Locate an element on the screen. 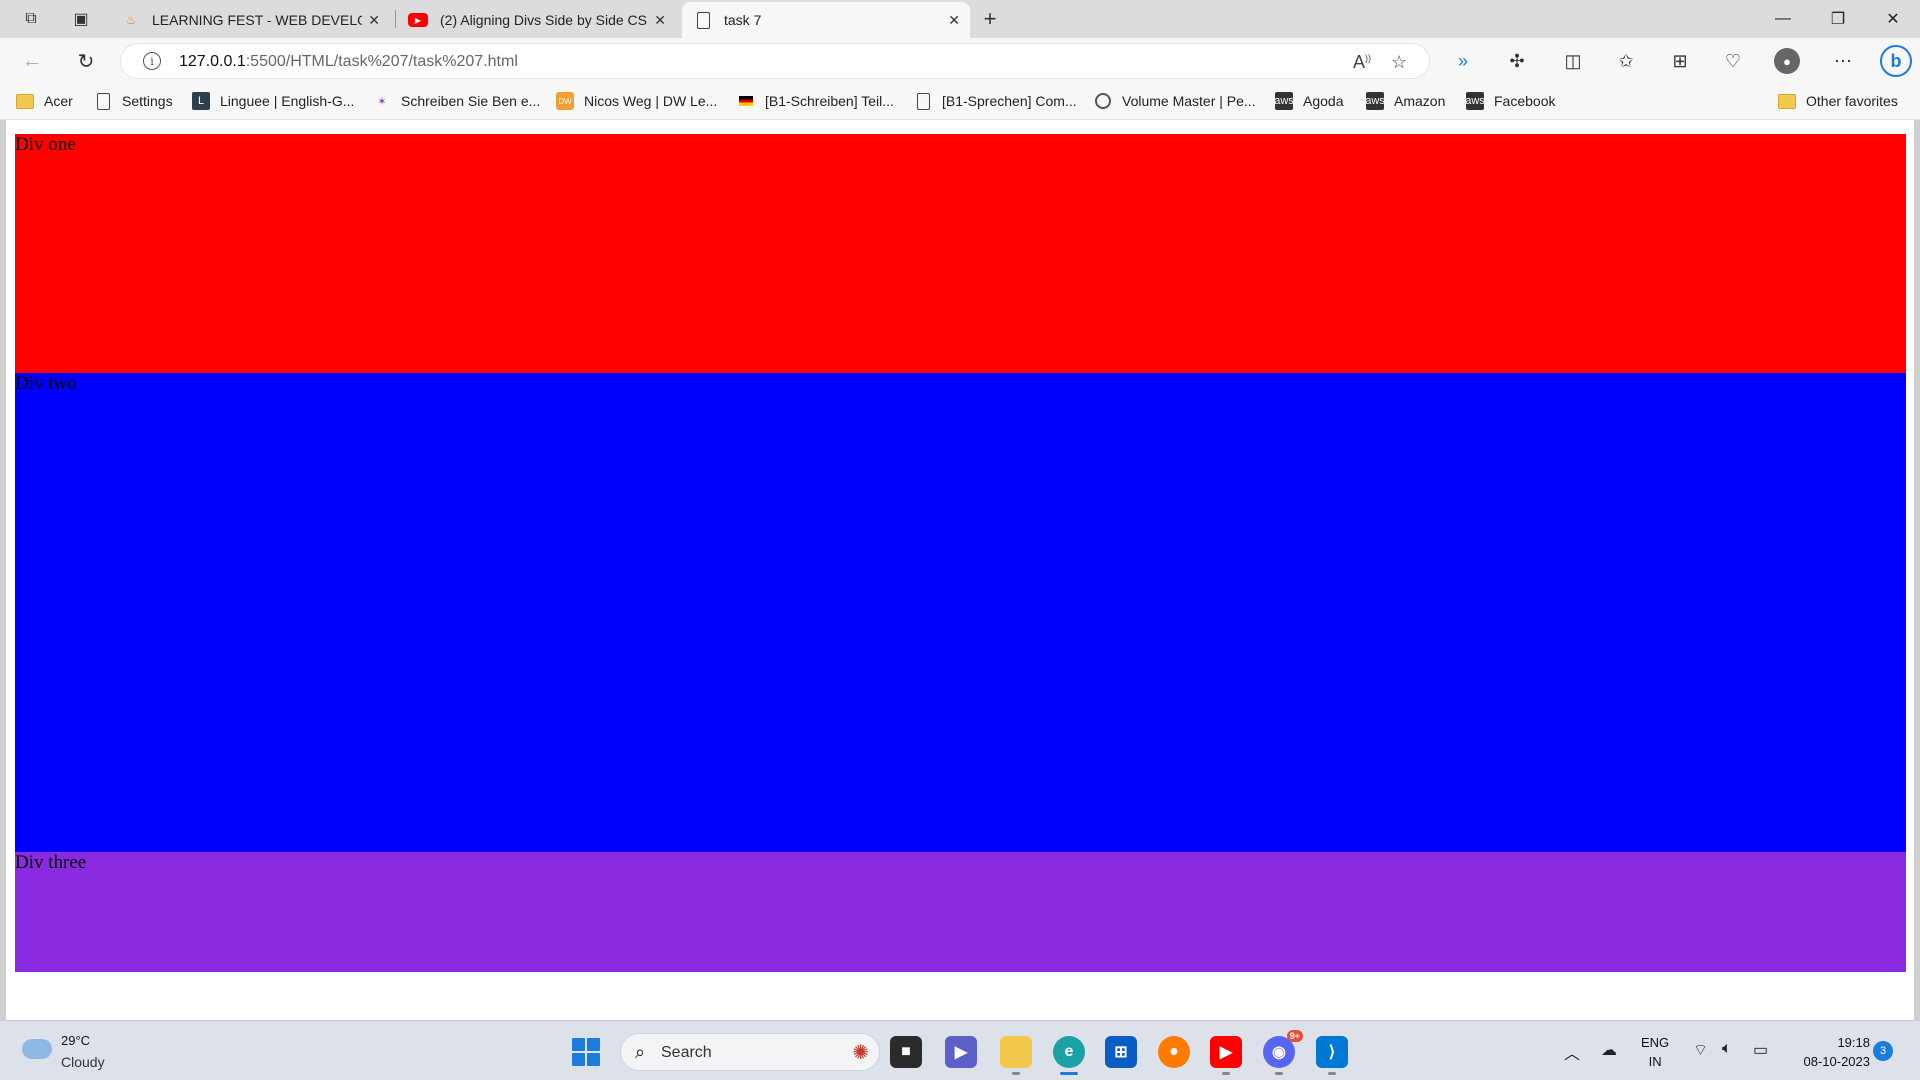  discord-badge: 9+ is located at coordinates (1294, 1036).